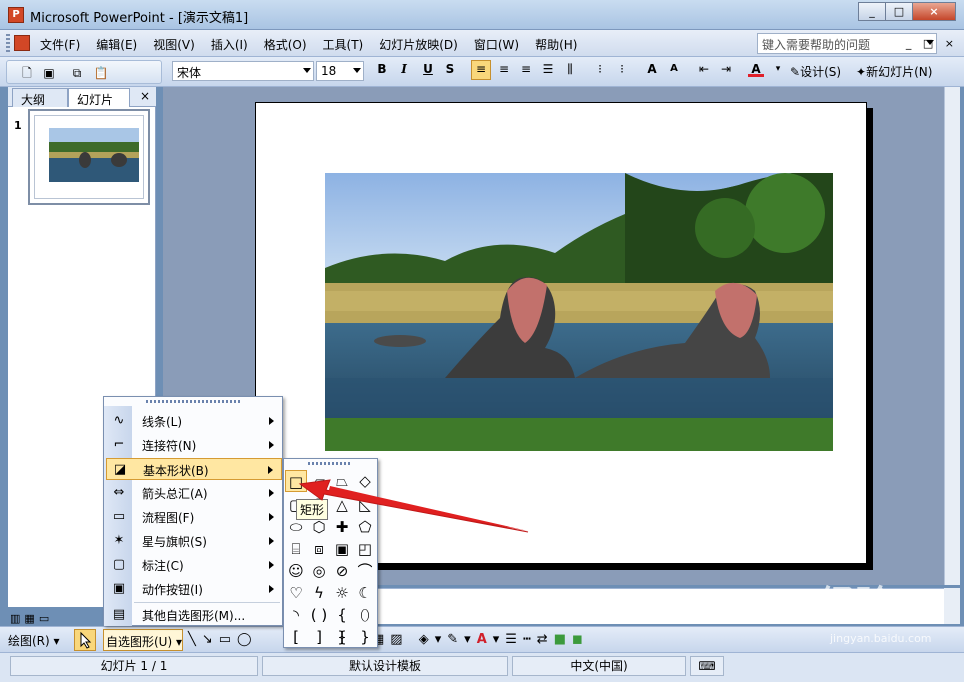  I want to click on shape-trapezoid: ⏢, so click(342, 481).